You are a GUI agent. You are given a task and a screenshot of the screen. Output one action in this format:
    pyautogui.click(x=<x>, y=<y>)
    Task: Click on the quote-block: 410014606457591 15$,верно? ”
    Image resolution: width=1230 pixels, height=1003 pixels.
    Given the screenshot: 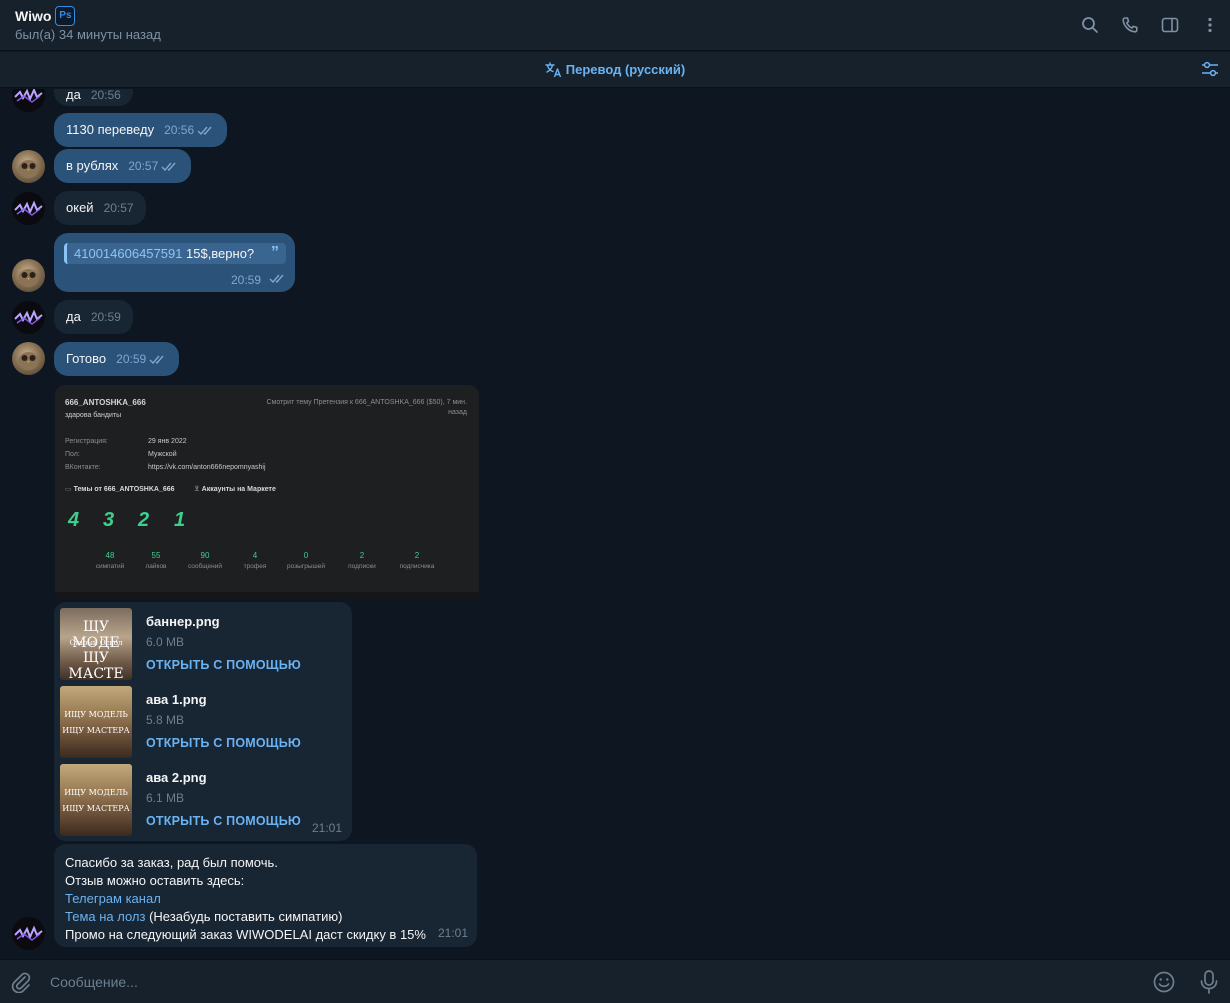 What is the action you would take?
    pyautogui.click(x=175, y=253)
    